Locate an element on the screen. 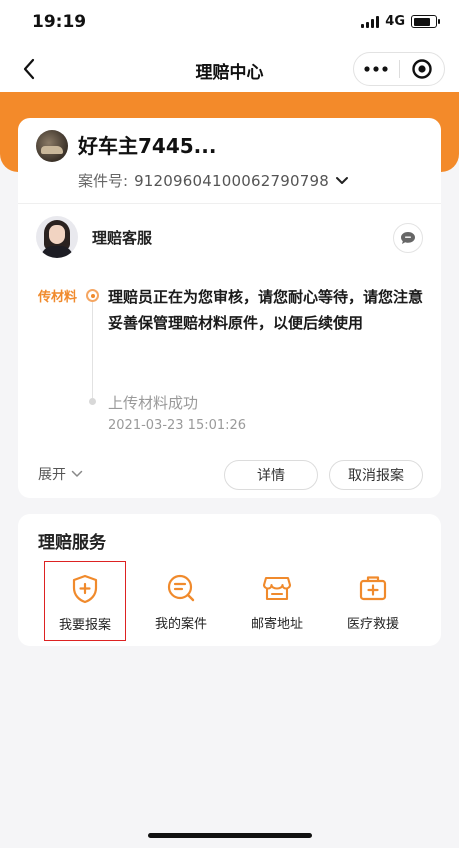 This screenshot has width=459, height=848. service-label: 邮寄地址 is located at coordinates (276, 624).